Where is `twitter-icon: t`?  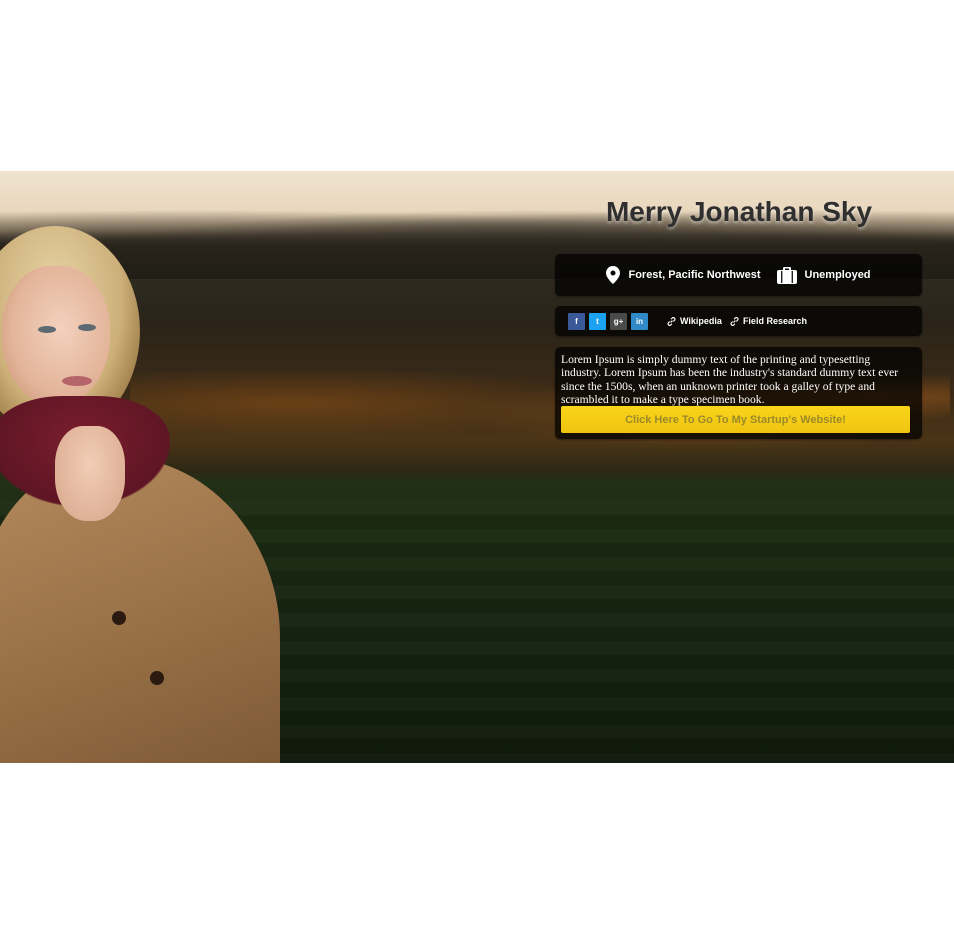 twitter-icon: t is located at coordinates (597, 321).